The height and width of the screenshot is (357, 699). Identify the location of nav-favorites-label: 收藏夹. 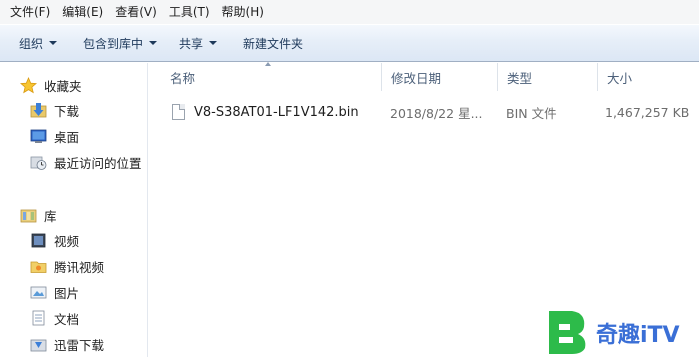
(63, 86).